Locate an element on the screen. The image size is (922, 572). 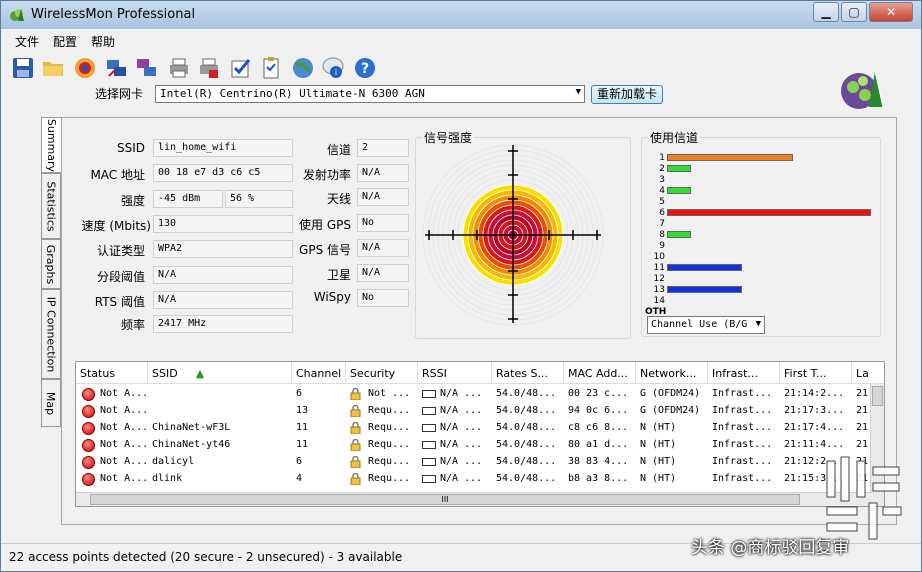
cell-channel: 11 is located at coordinates (302, 427).